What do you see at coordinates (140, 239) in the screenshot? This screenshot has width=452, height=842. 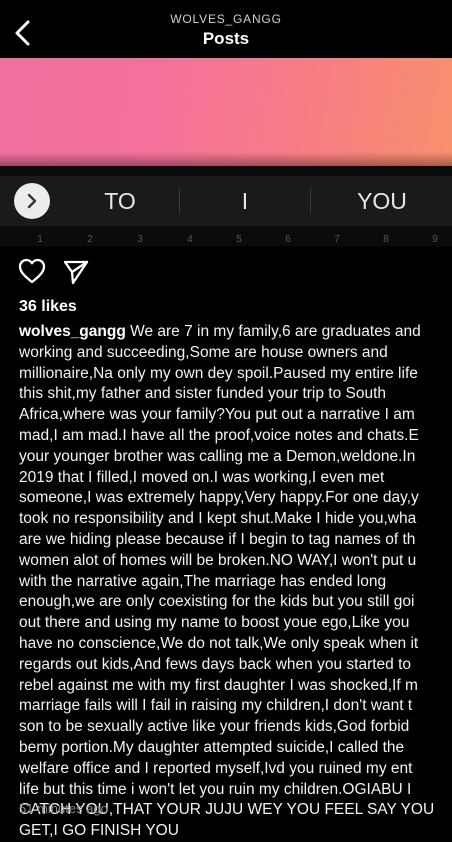 I see `keyboard-number: 3` at bounding box center [140, 239].